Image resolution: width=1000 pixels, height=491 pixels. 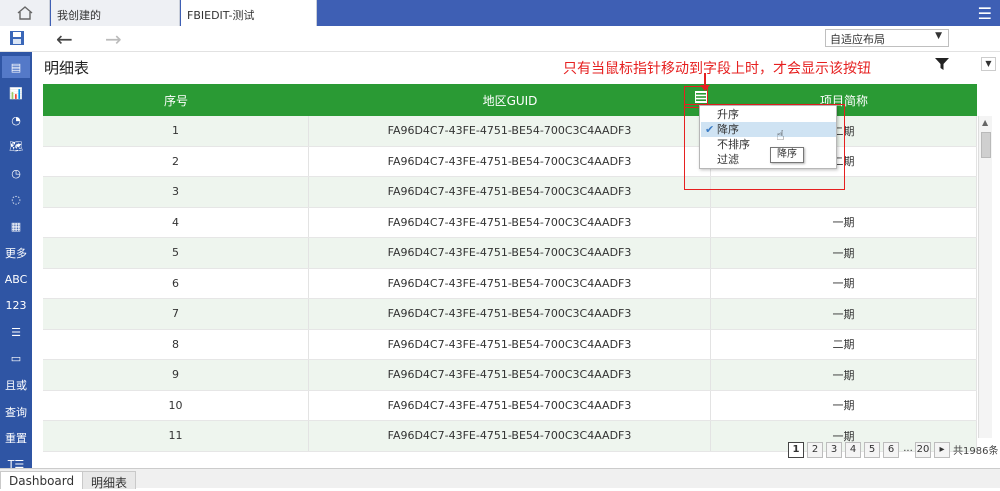 What do you see at coordinates (16, 226) in the screenshot?
I see `grid-table-icon: ▦` at bounding box center [16, 226].